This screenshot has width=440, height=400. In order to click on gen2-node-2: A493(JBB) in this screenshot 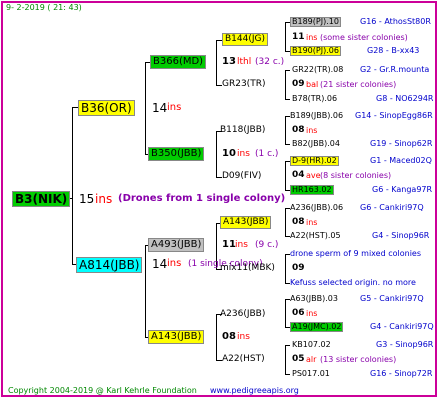, I will do `click(176, 245)`.